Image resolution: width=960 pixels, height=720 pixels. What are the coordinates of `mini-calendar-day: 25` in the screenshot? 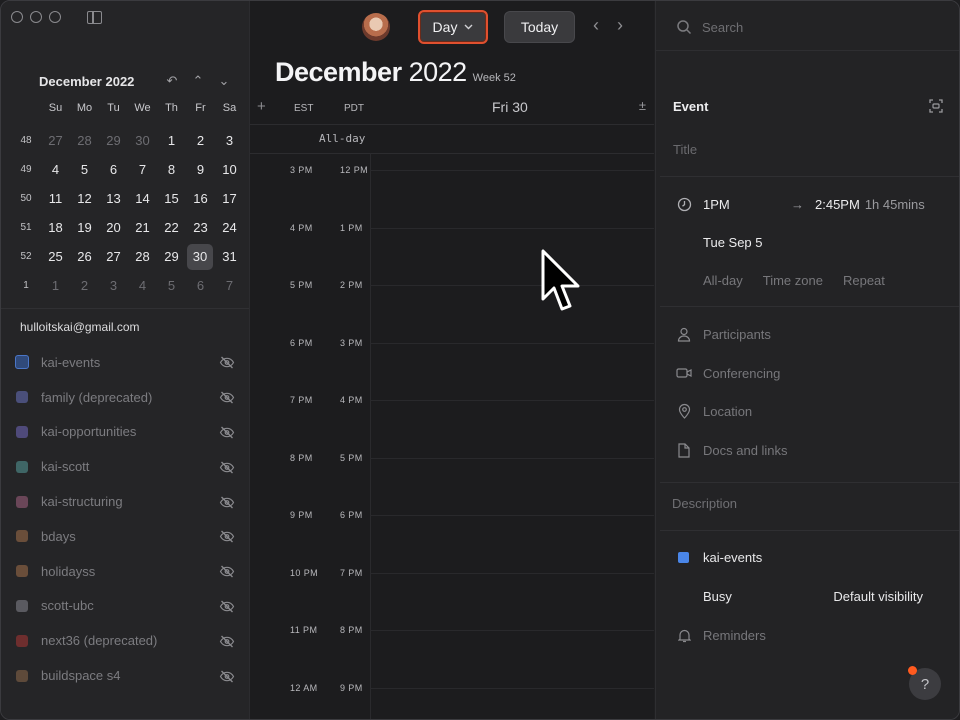 It's located at (55, 257).